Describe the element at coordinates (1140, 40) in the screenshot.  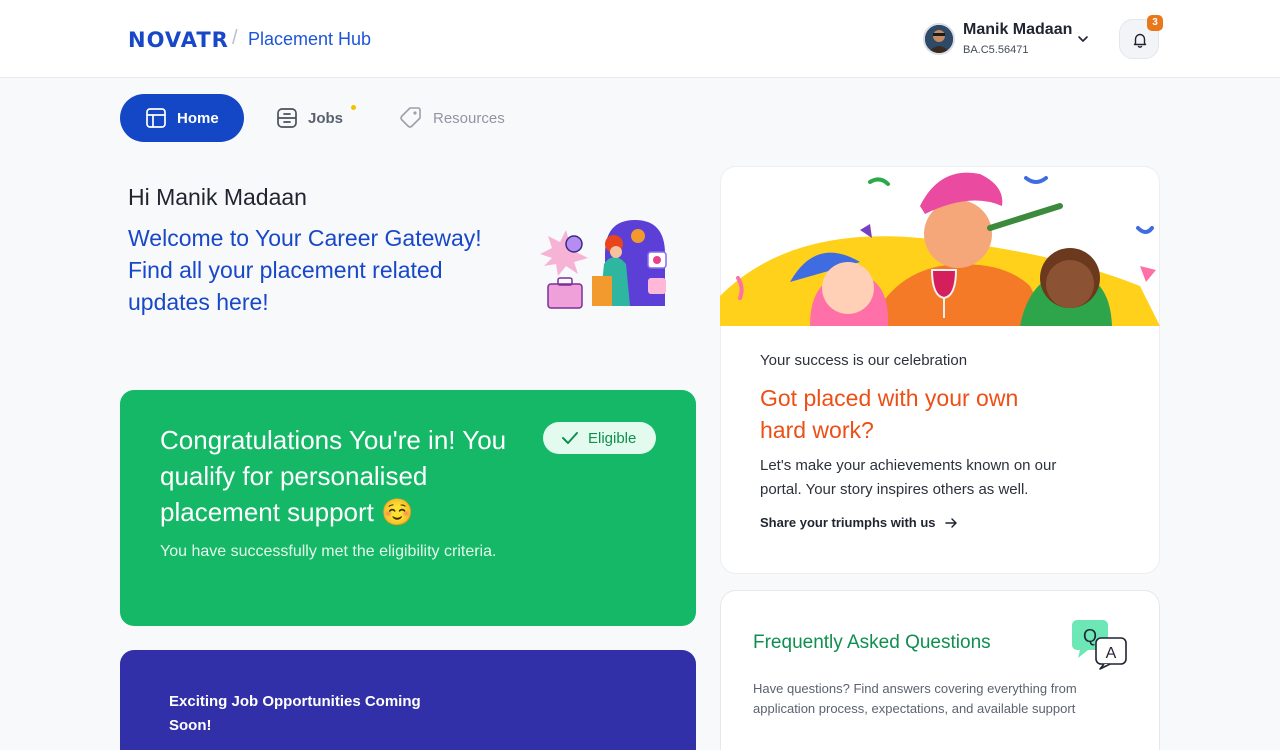
I see `bell-icon` at that location.